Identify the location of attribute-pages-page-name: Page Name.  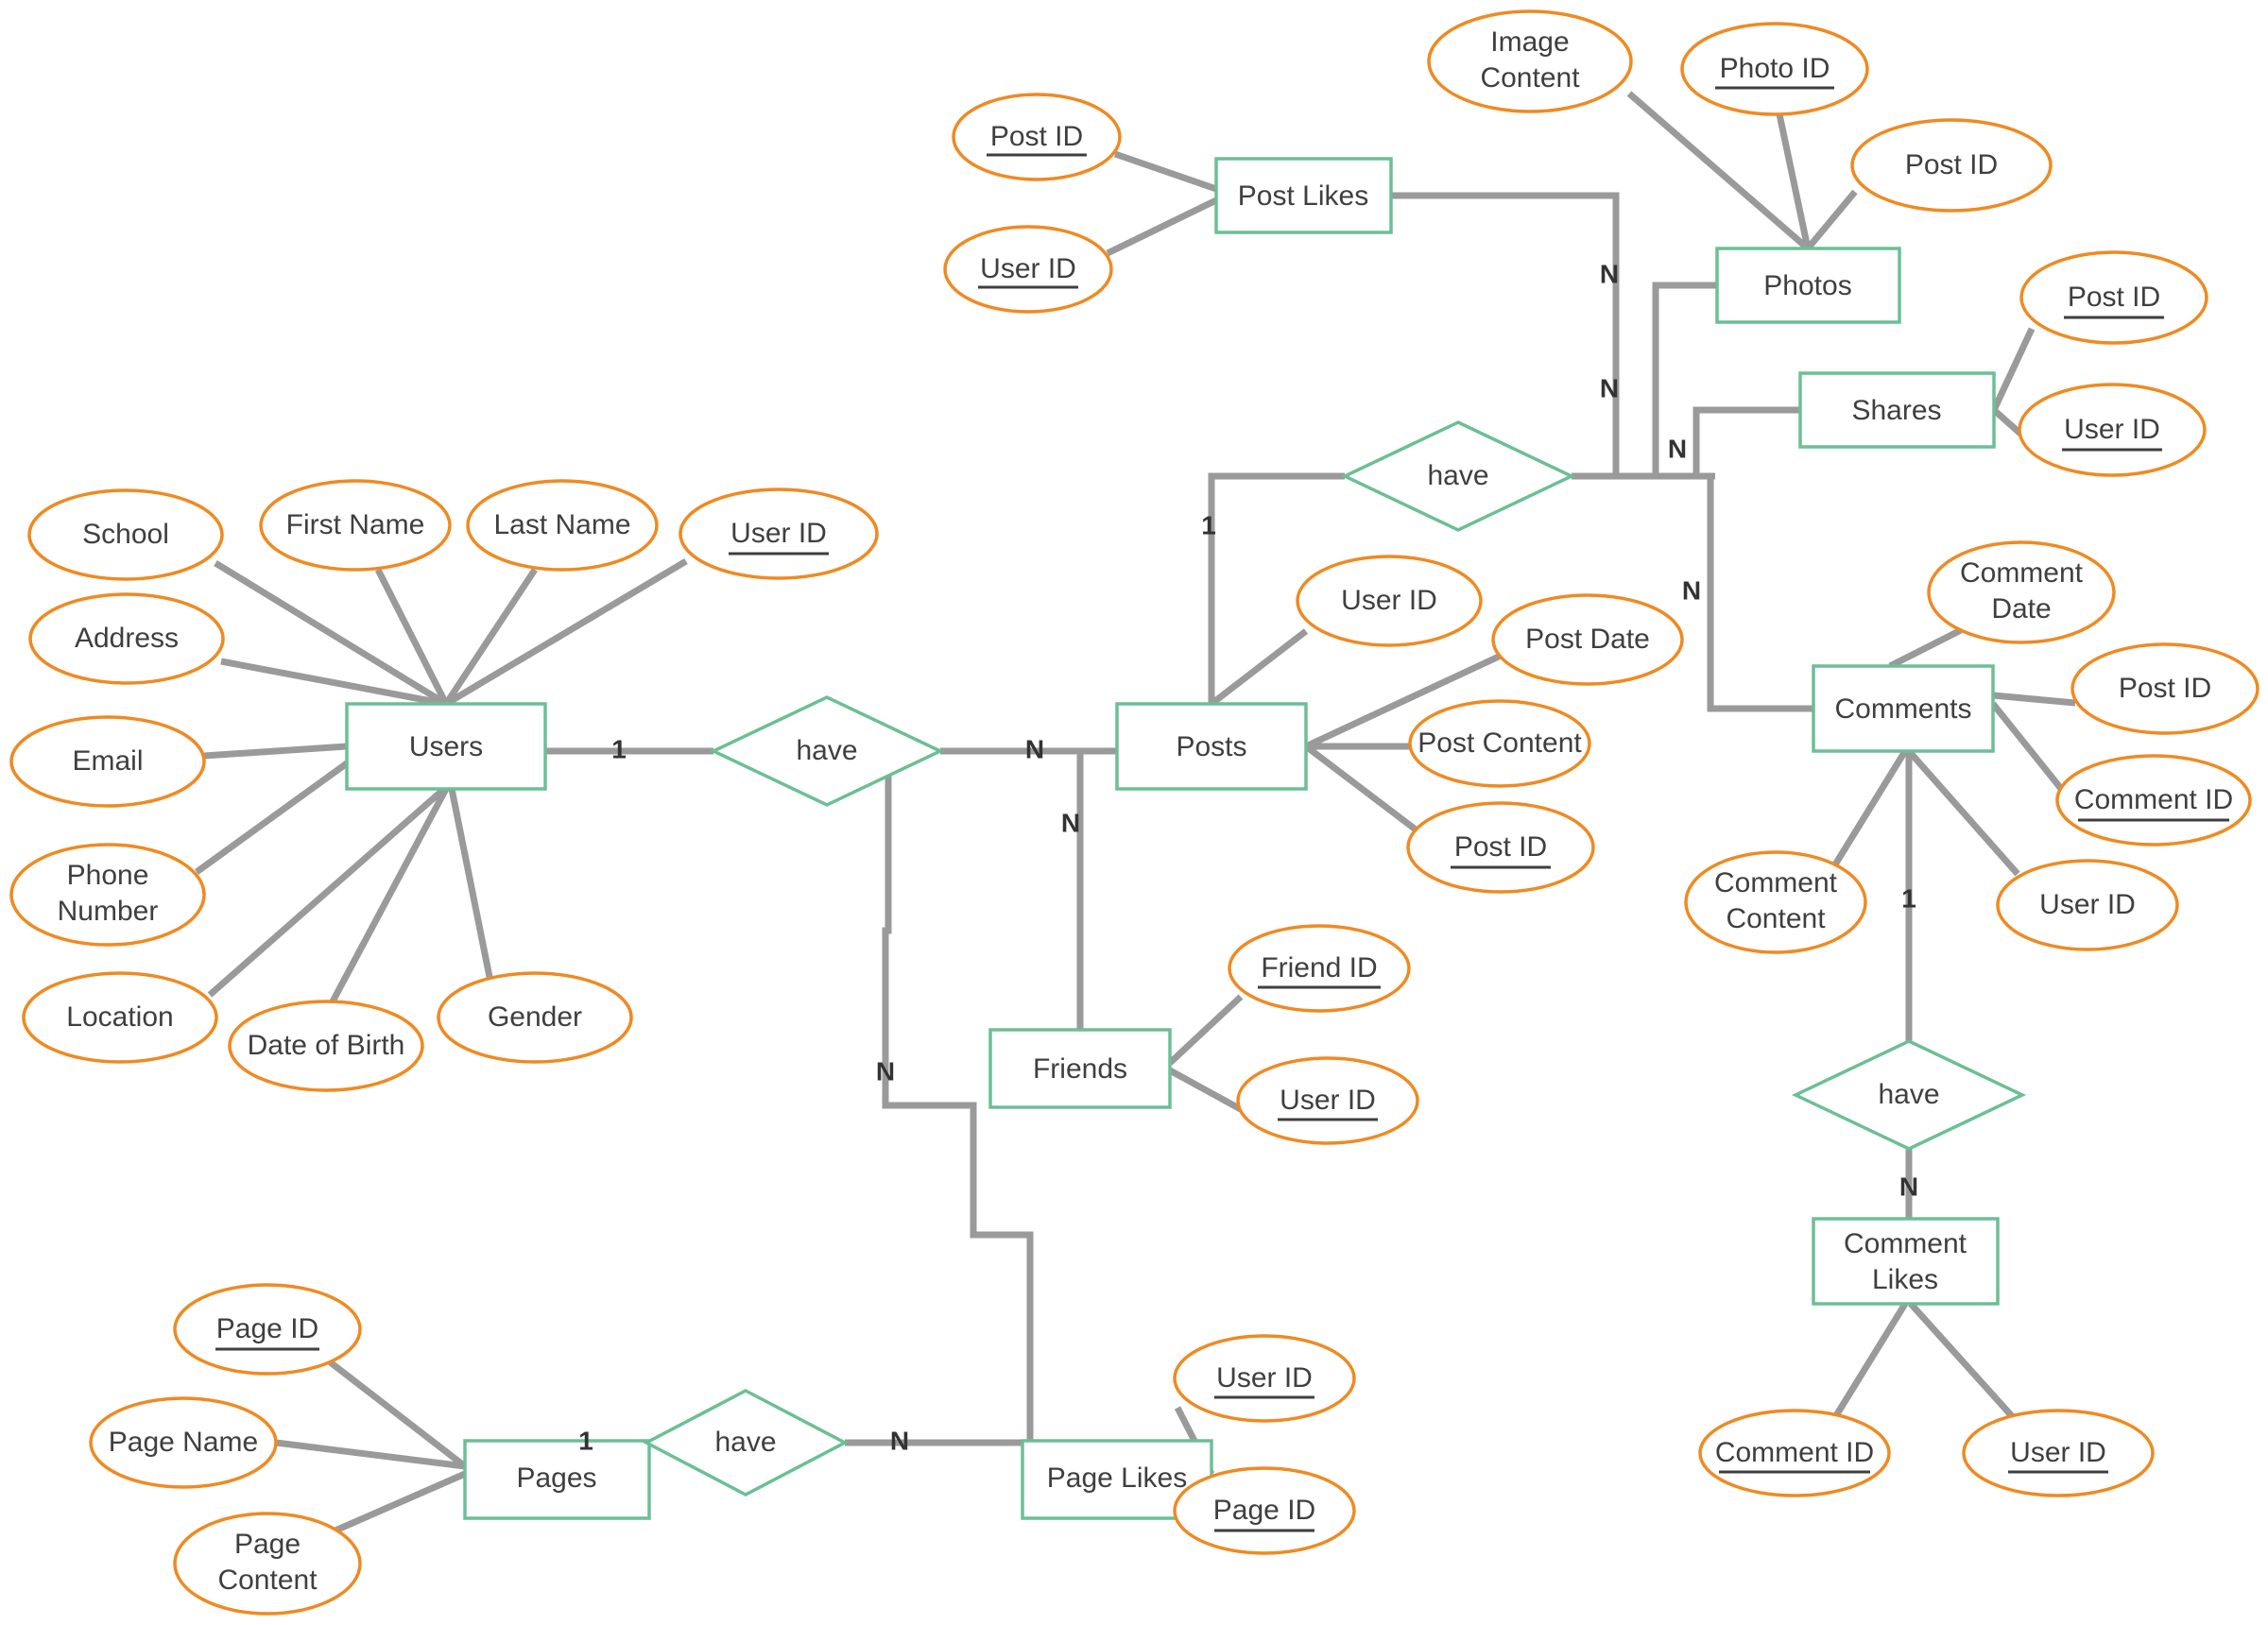
(183, 1443).